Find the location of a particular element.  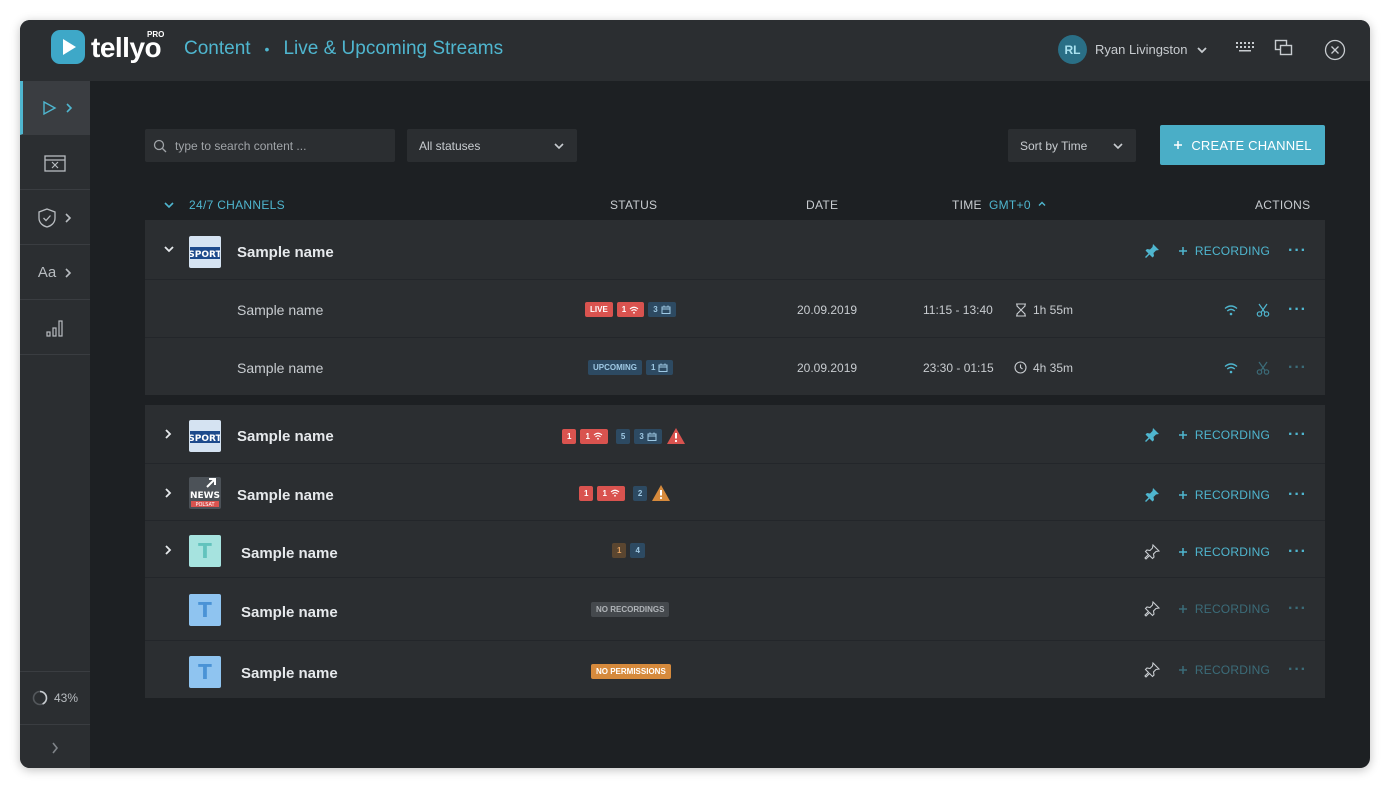

logo-text: NEWS is located at coordinates (205, 496).